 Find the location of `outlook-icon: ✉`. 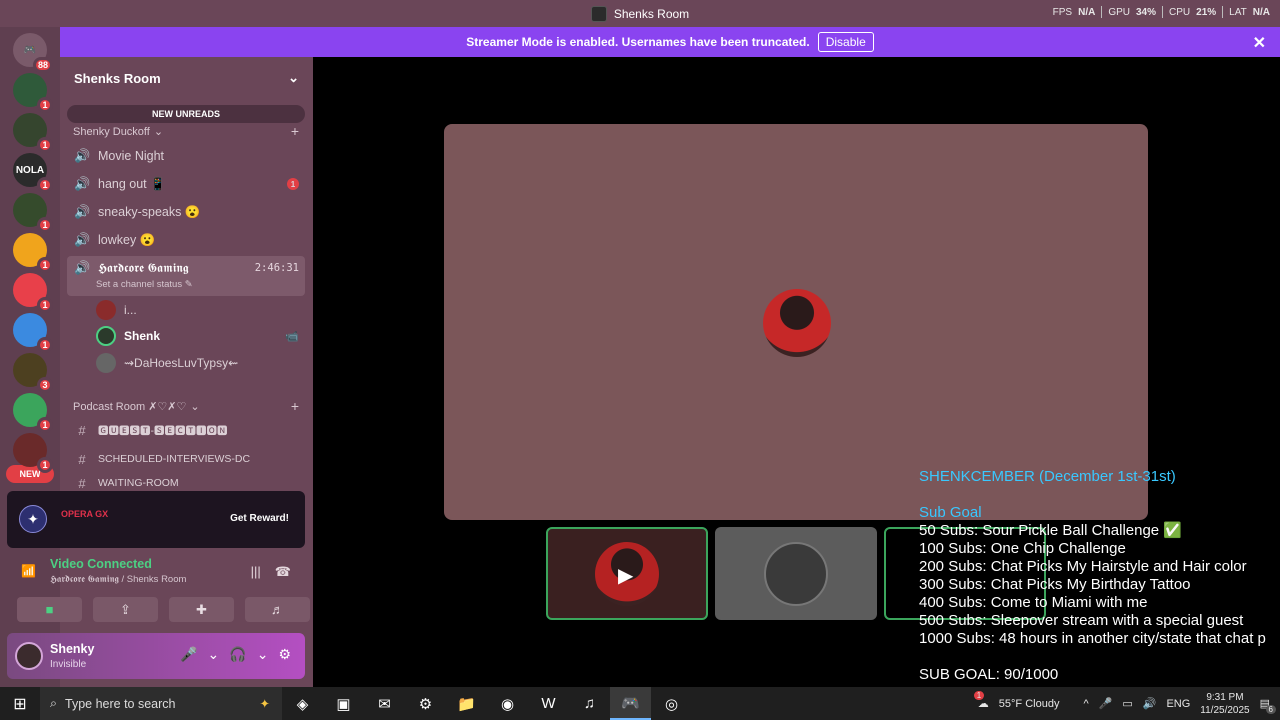

outlook-icon: ✉ is located at coordinates (384, 703).